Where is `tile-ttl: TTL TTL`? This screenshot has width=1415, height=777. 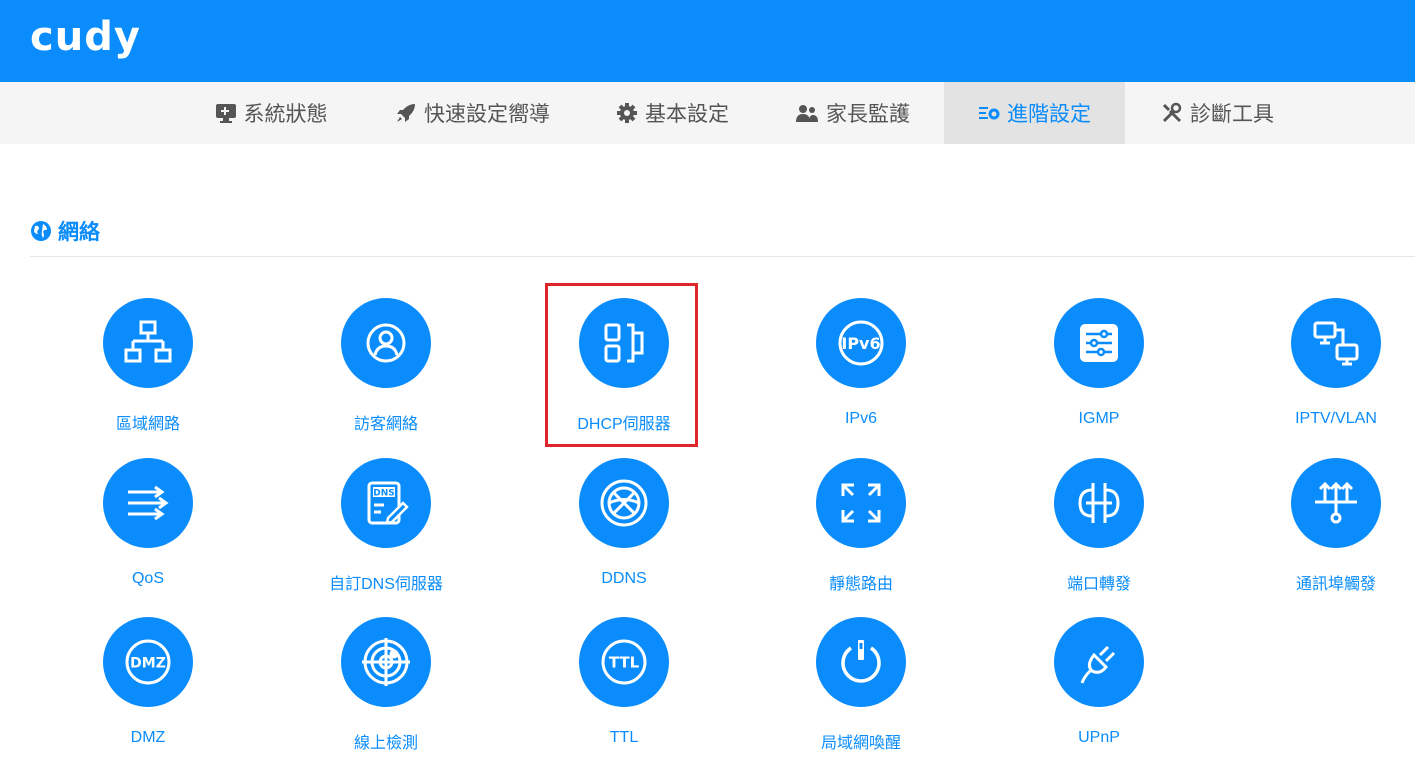 tile-ttl: TTL TTL is located at coordinates (624, 692).